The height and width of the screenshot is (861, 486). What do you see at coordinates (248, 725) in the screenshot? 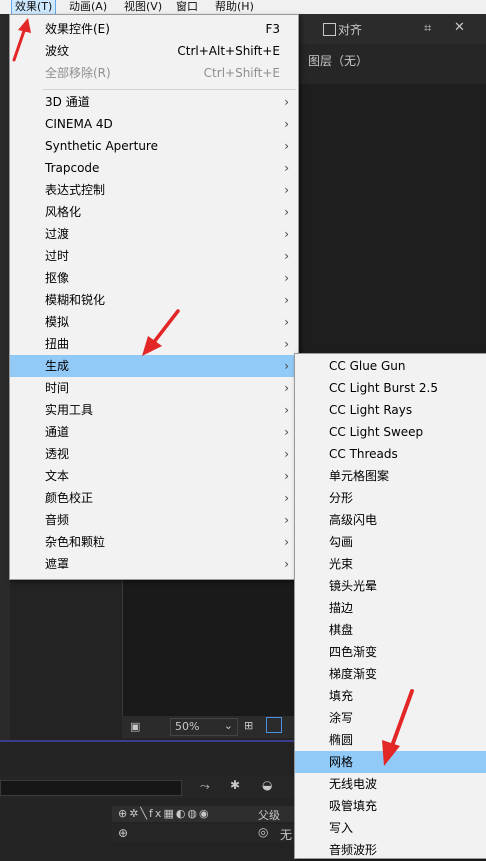
I see `grid-icon: ⊞` at bounding box center [248, 725].